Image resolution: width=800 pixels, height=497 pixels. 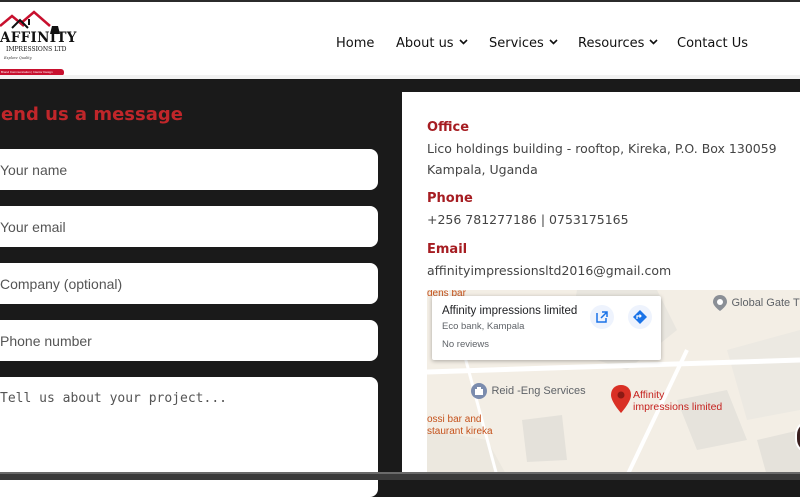 What do you see at coordinates (465, 344) in the screenshot?
I see `place-card-reviews: No reviews` at bounding box center [465, 344].